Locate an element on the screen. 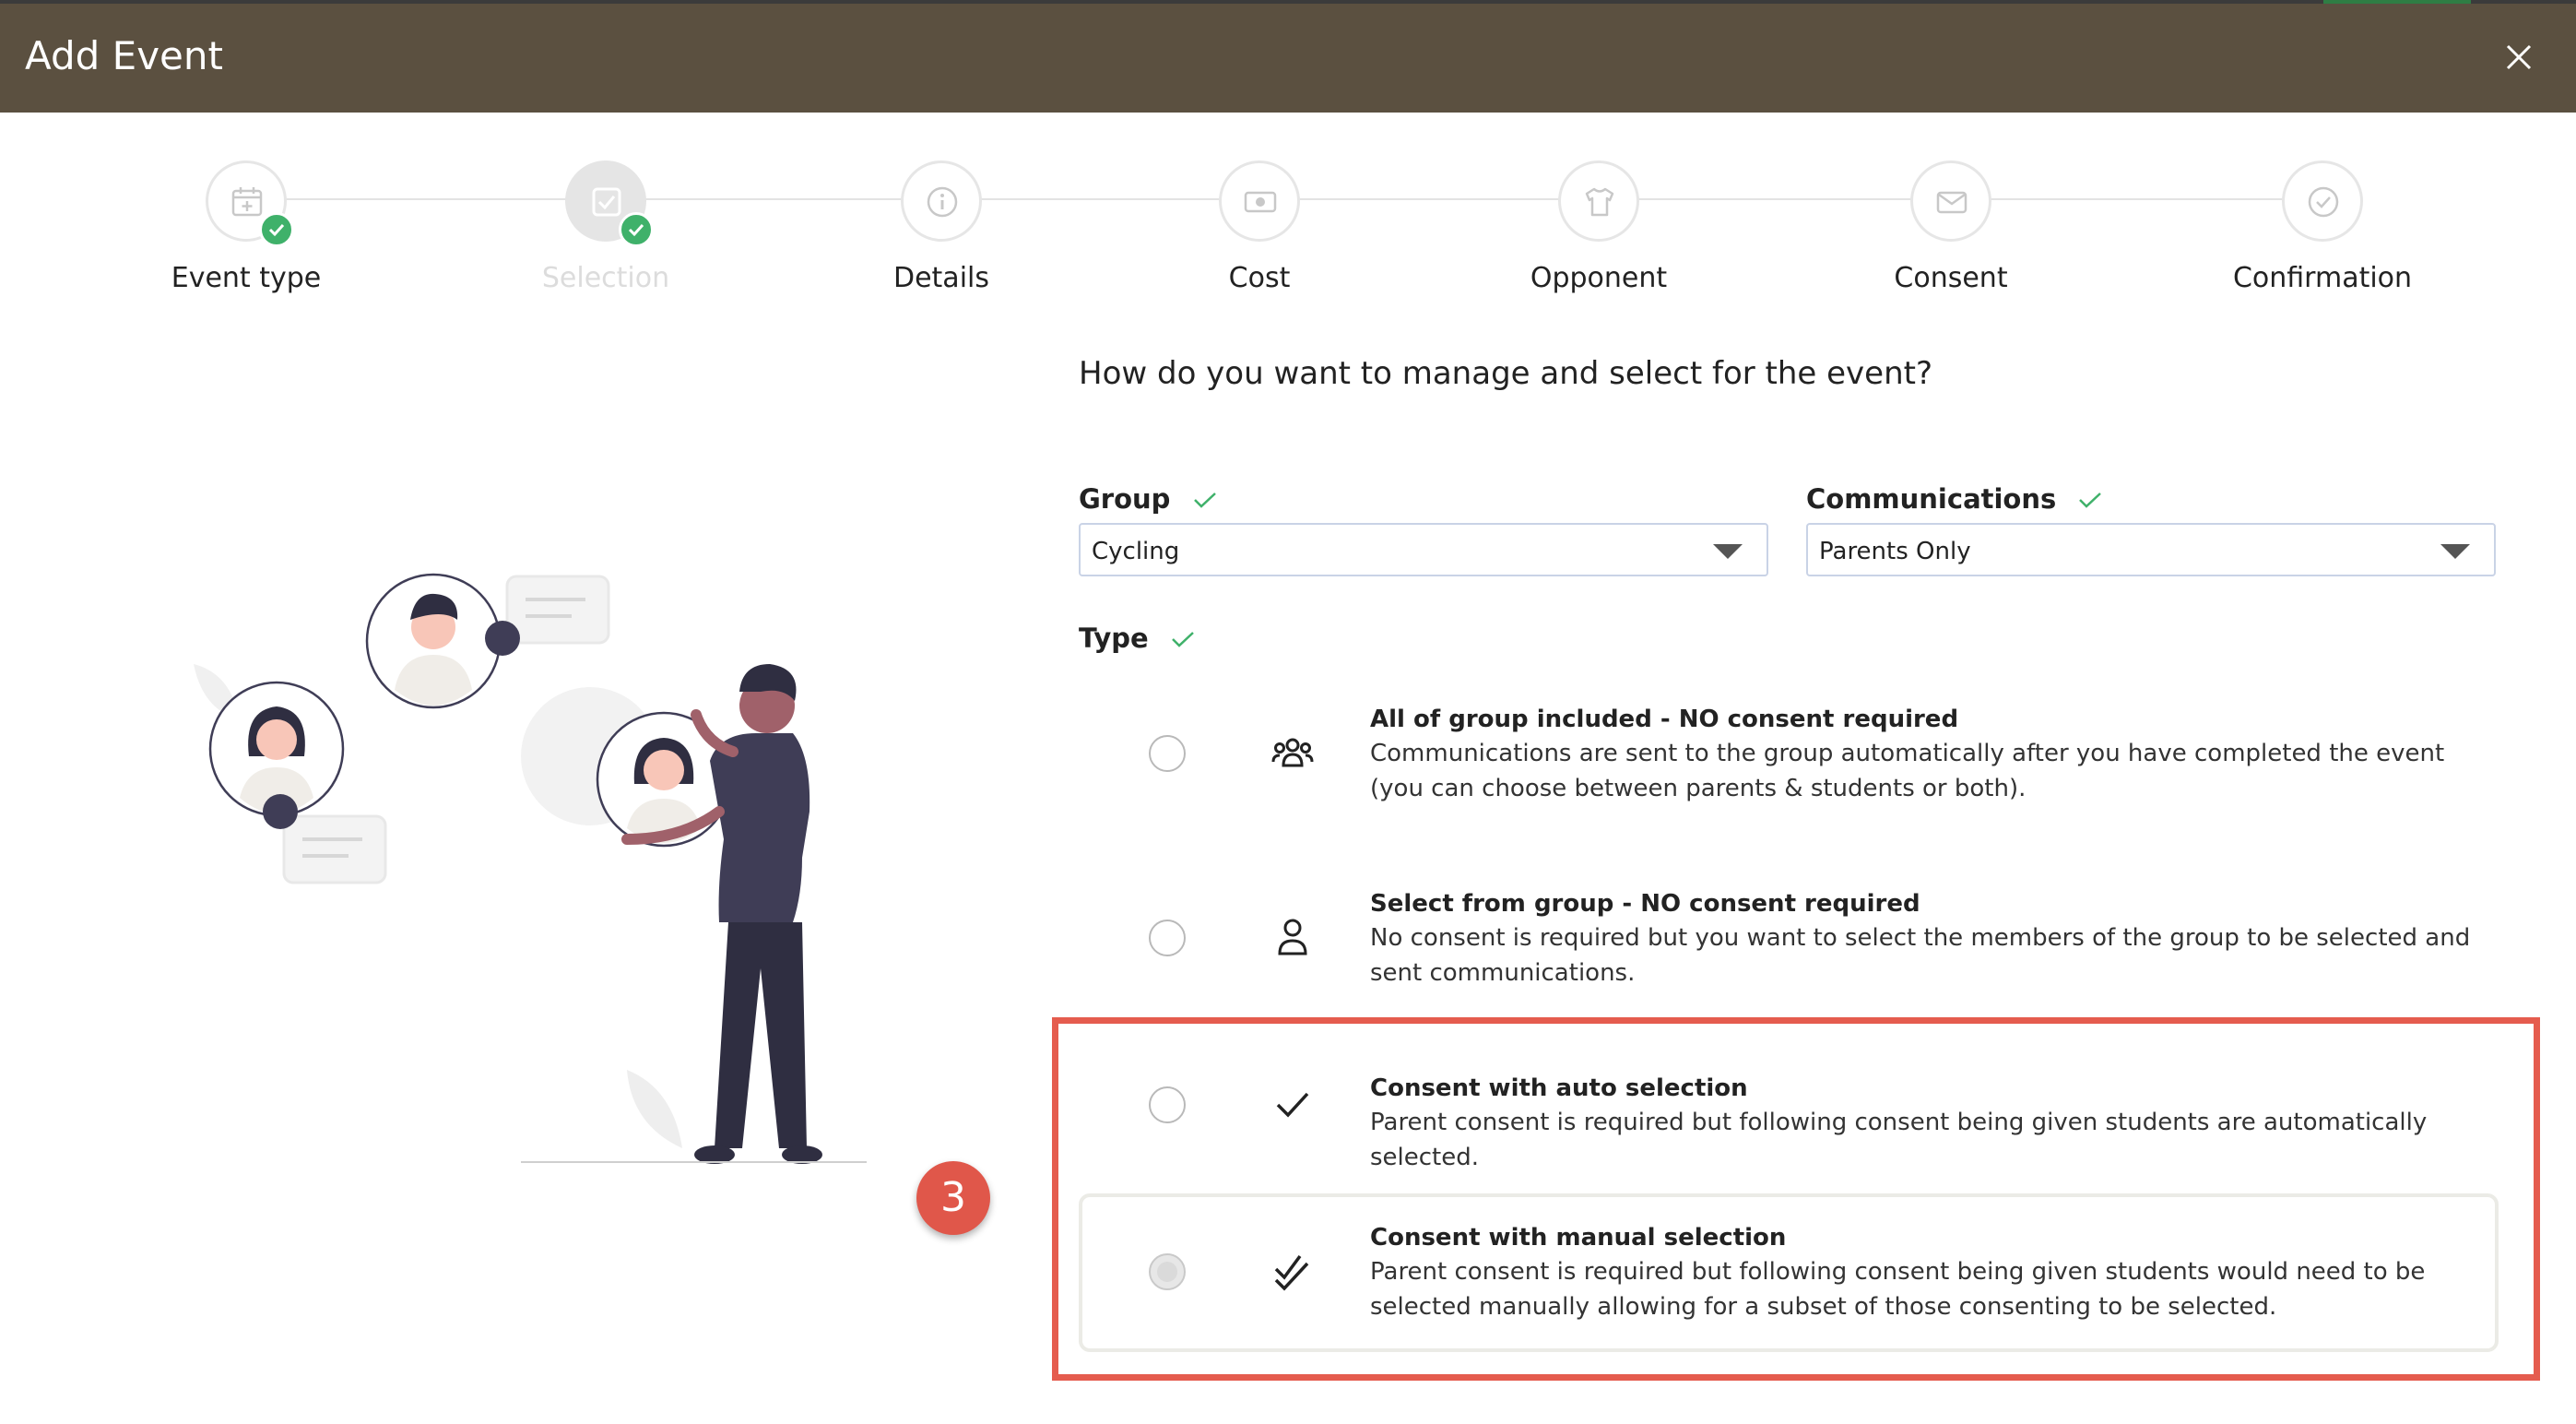  communications-label: Communications is located at coordinates (1954, 499).